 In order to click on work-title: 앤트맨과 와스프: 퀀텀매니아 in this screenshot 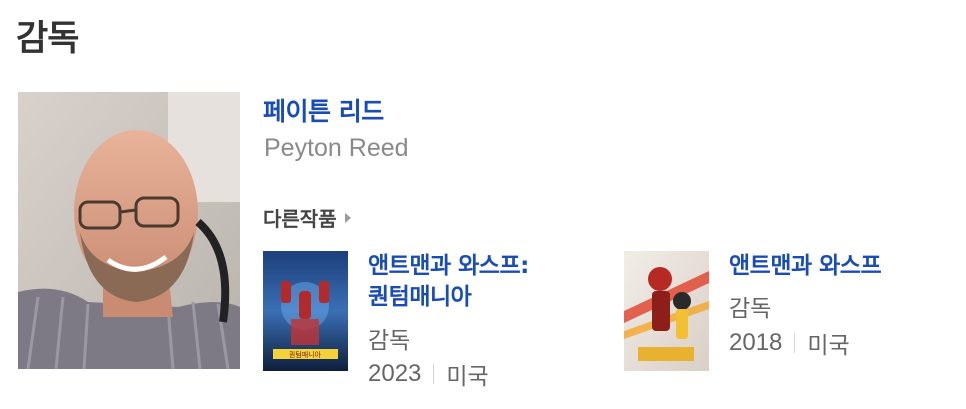, I will do `click(448, 282)`.